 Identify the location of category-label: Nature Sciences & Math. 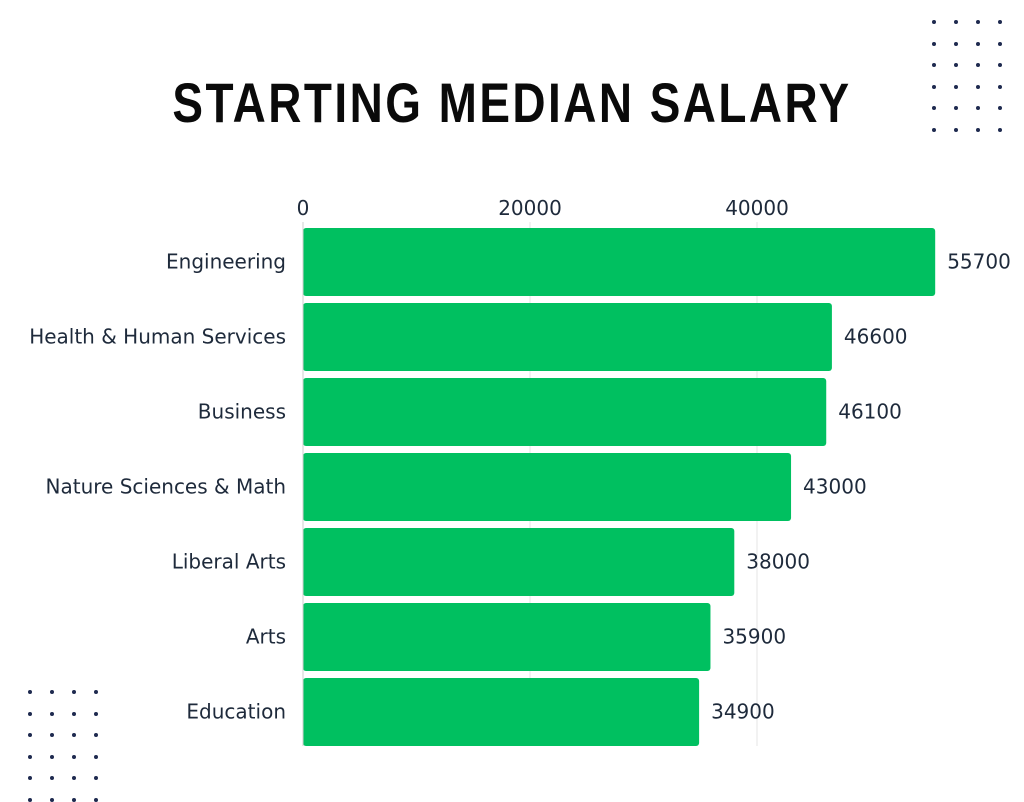
(166, 487).